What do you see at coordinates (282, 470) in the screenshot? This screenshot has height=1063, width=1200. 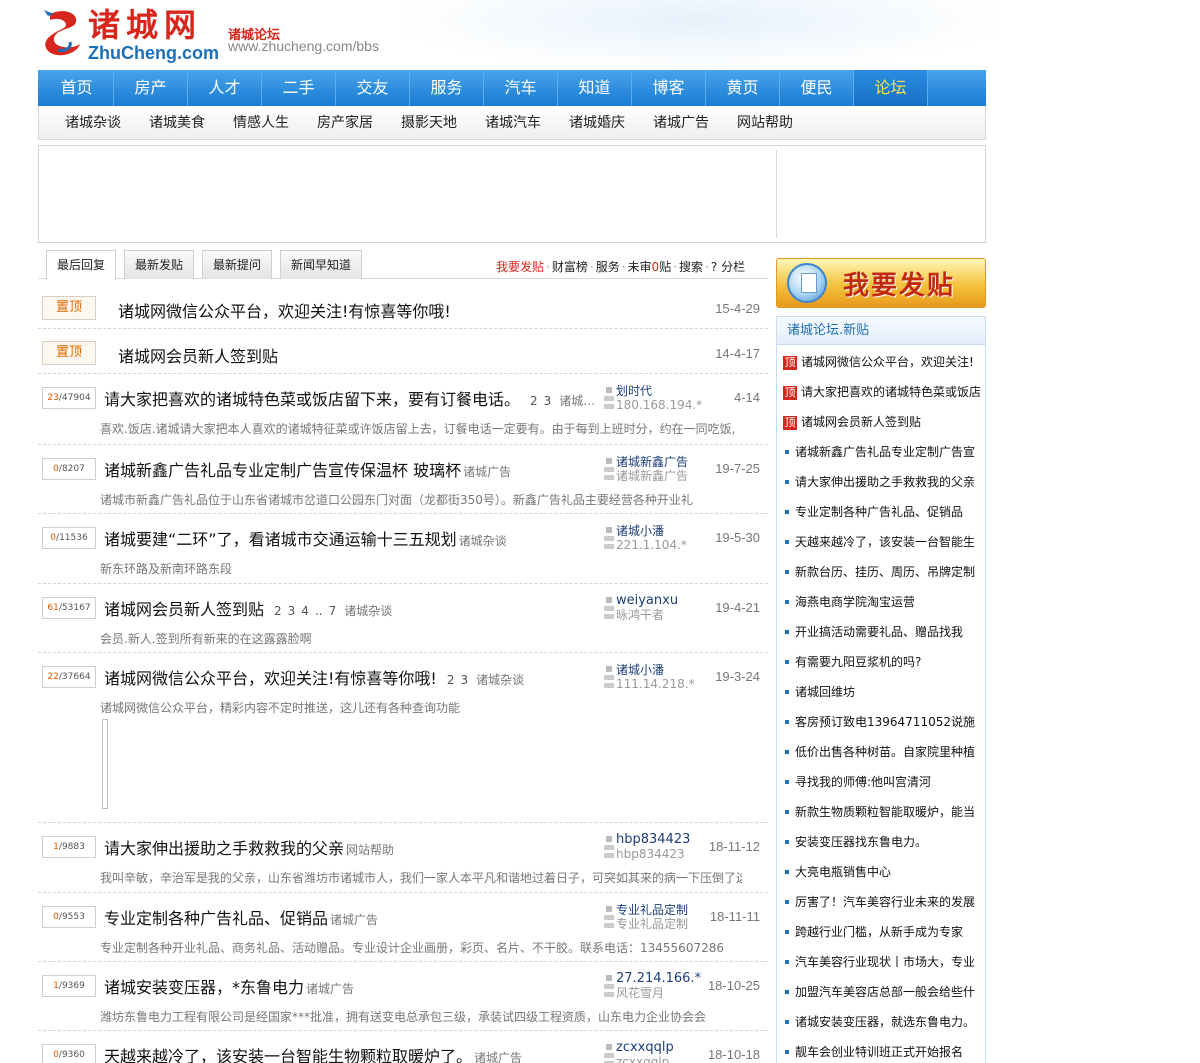 I see `thread-title: 诸城新鑫广告礼品专业定制广告宣传保温杯 玻璃杯` at bounding box center [282, 470].